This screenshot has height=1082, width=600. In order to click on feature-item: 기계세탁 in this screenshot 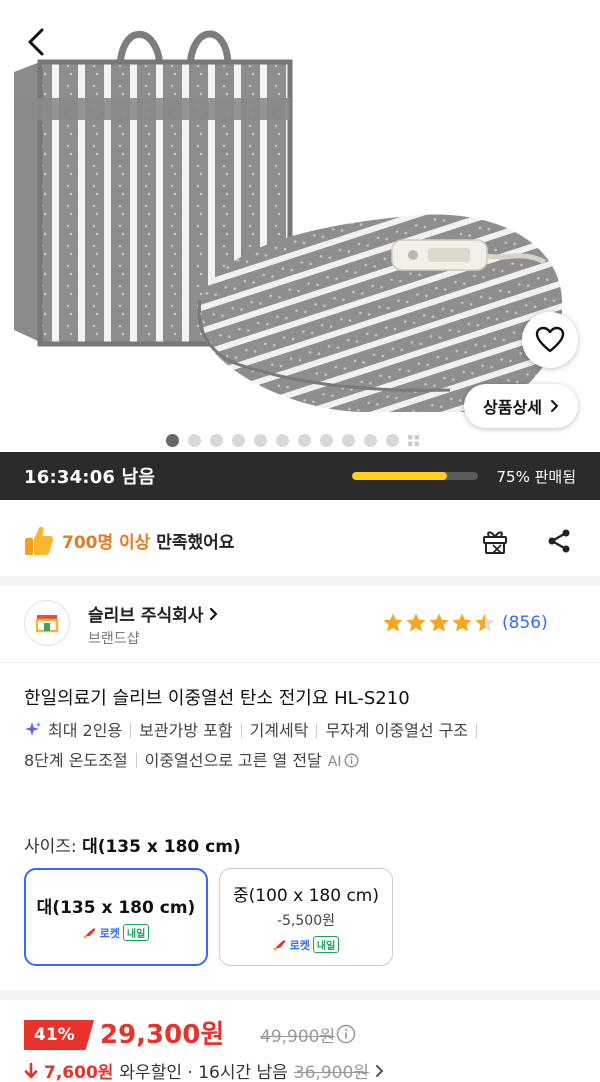, I will do `click(279, 730)`.